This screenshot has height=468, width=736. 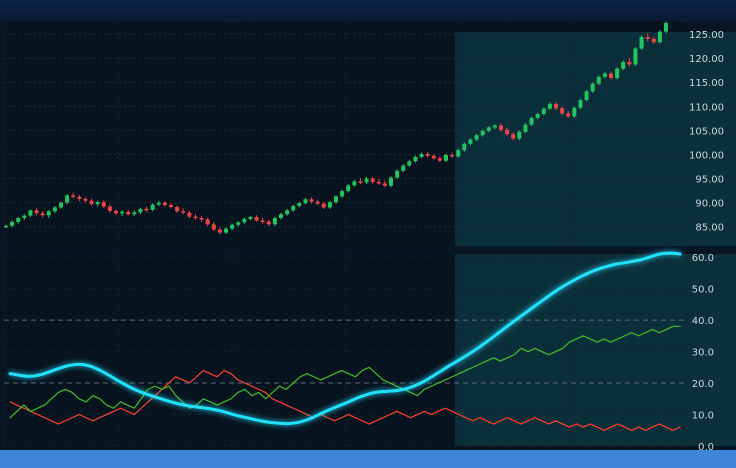 What do you see at coordinates (706, 131) in the screenshot?
I see `price-tick-label: 105.00` at bounding box center [706, 131].